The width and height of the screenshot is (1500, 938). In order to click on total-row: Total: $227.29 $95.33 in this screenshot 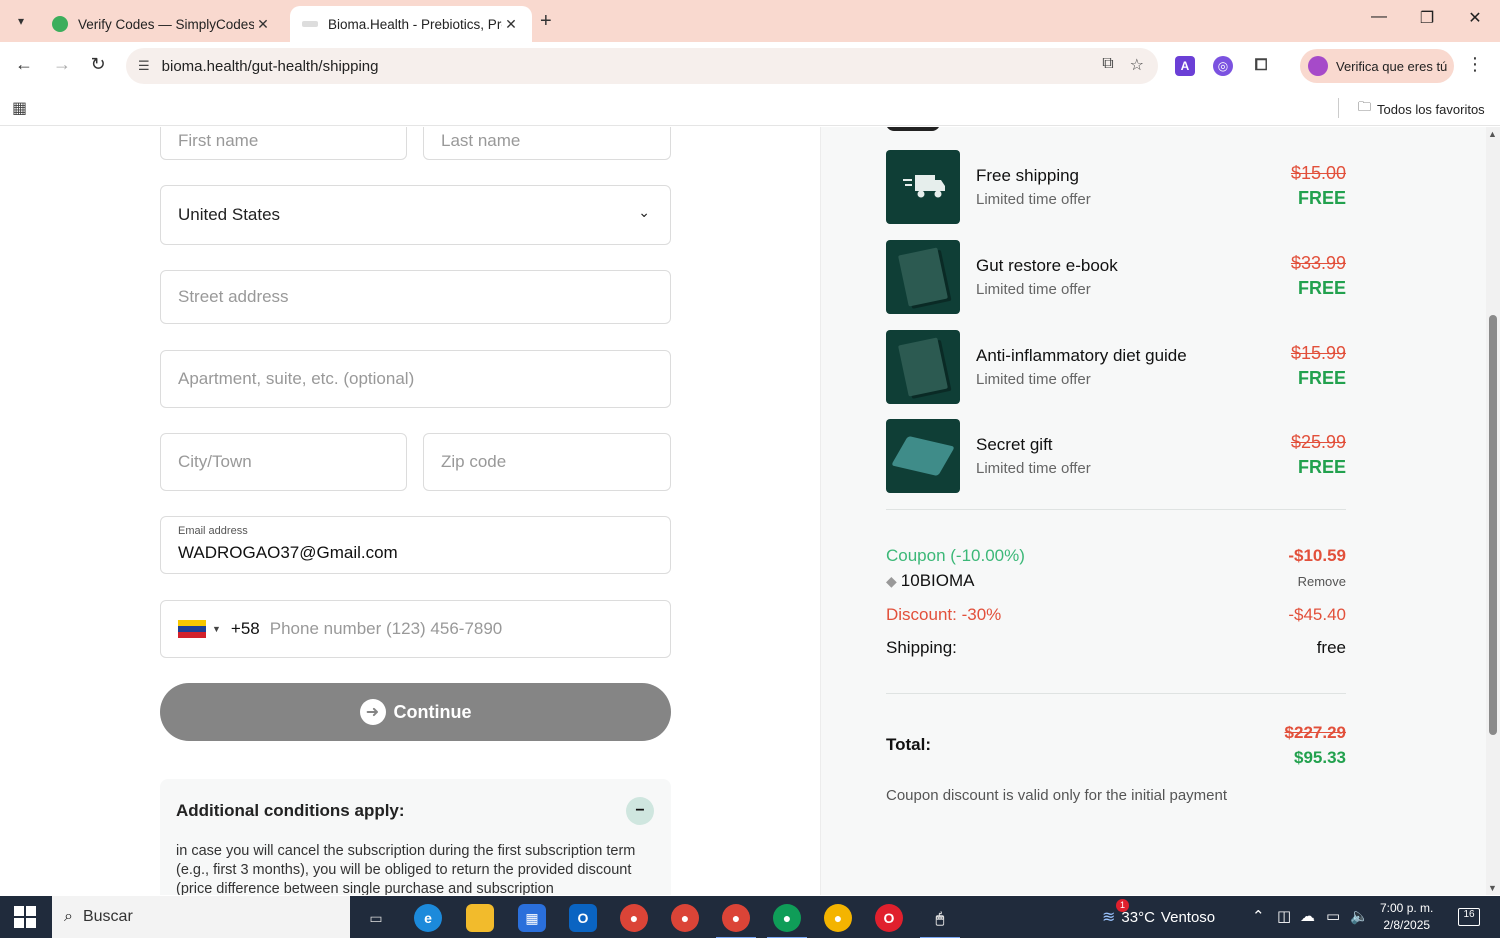, I will do `click(1116, 748)`.